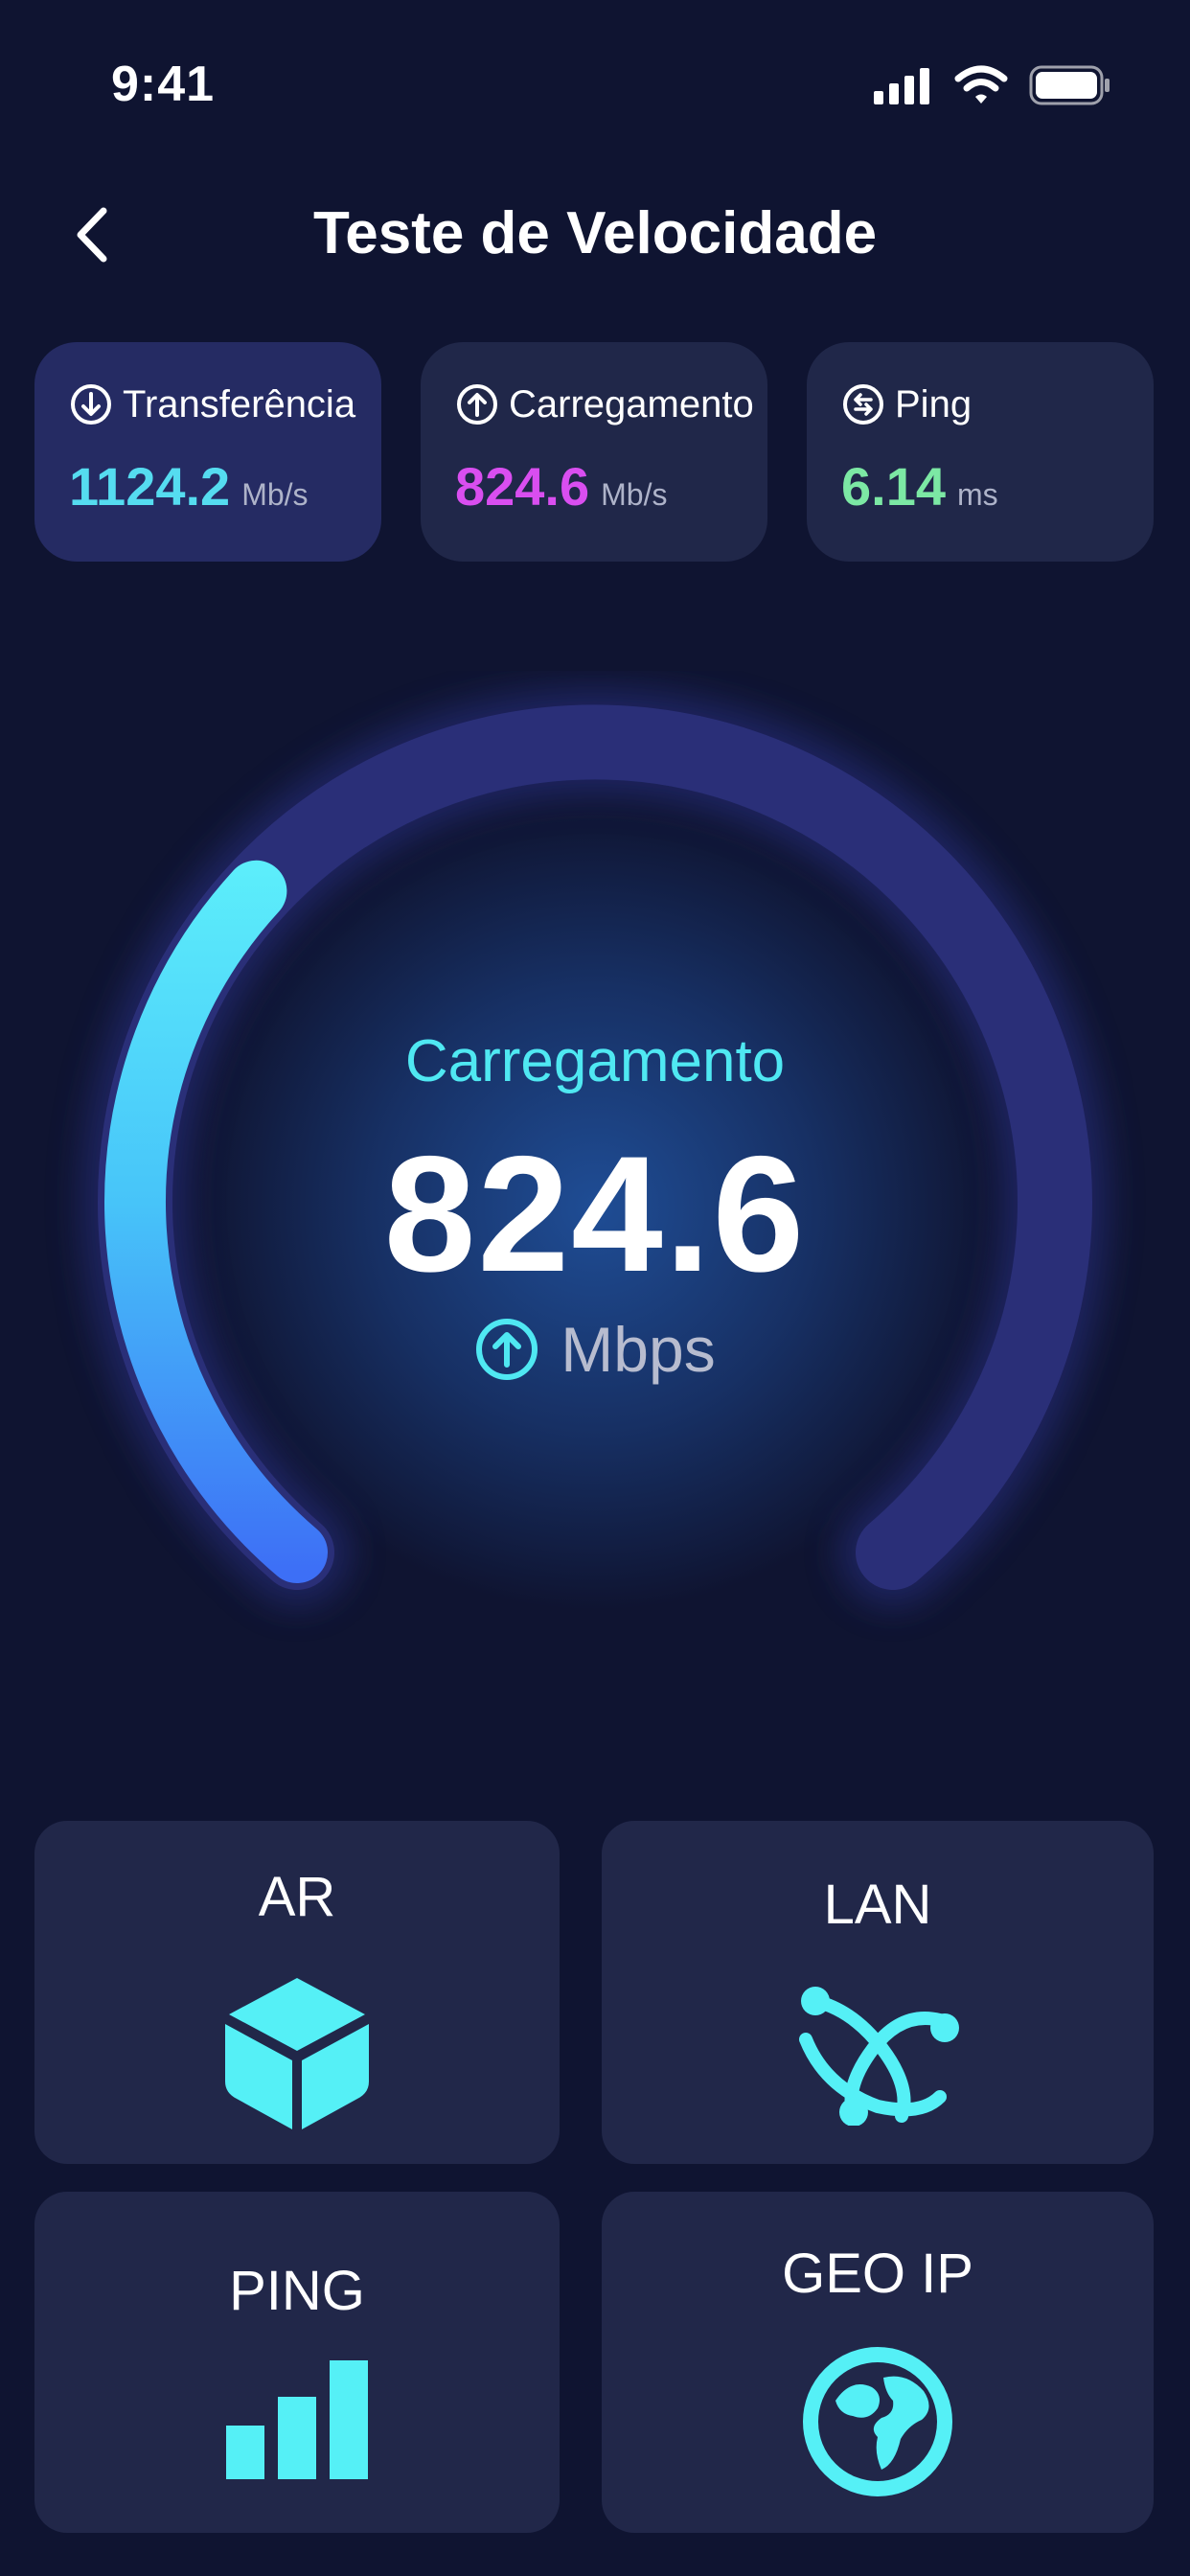 Image resolution: width=1190 pixels, height=2576 pixels. Describe the element at coordinates (981, 85) in the screenshot. I see `wifi-icon` at that location.